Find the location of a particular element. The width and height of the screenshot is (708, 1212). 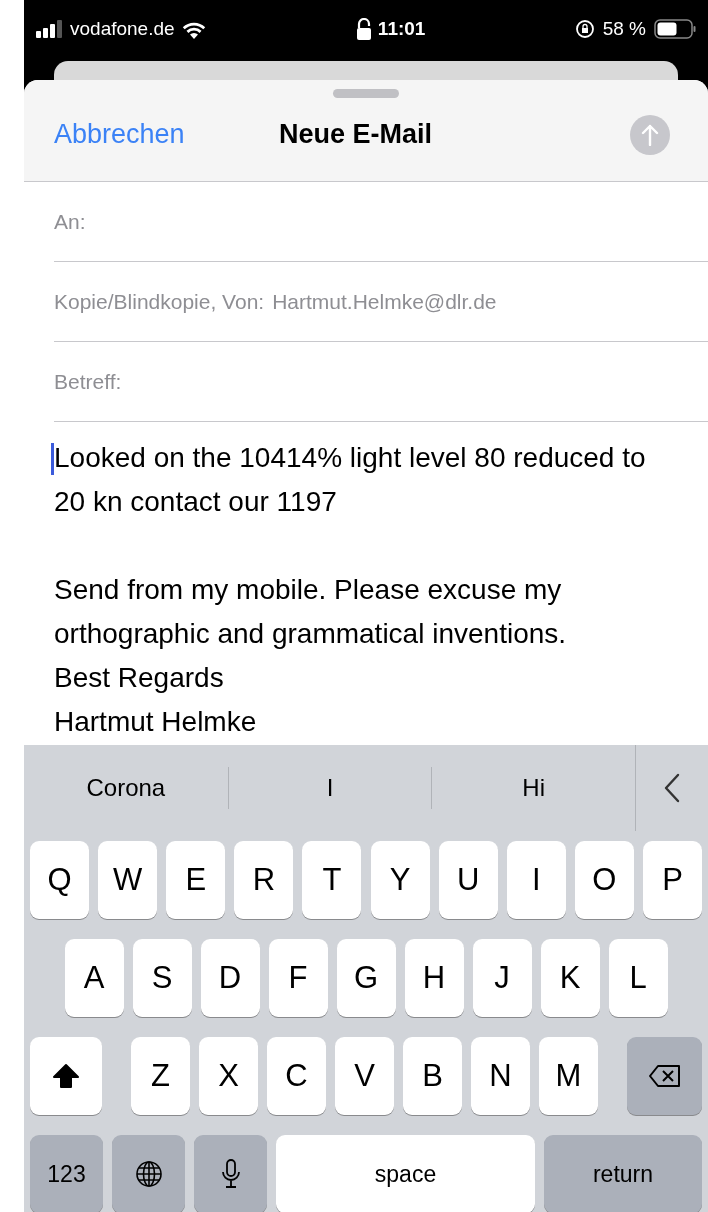

signal-icon is located at coordinates (50, 29).